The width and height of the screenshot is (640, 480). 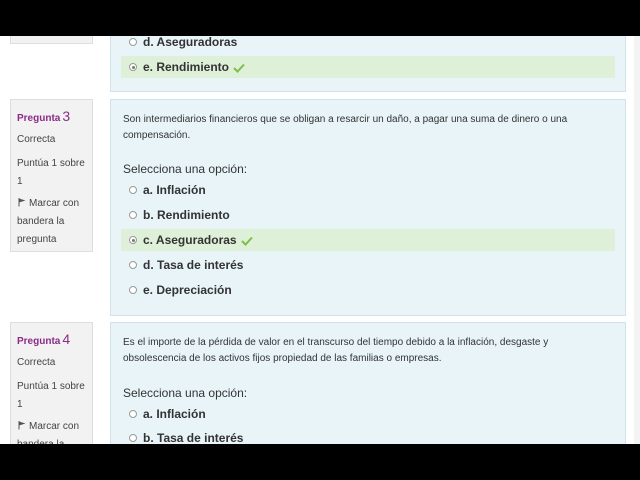 I want to click on question-number: Pregunta 4, so click(x=44, y=339).